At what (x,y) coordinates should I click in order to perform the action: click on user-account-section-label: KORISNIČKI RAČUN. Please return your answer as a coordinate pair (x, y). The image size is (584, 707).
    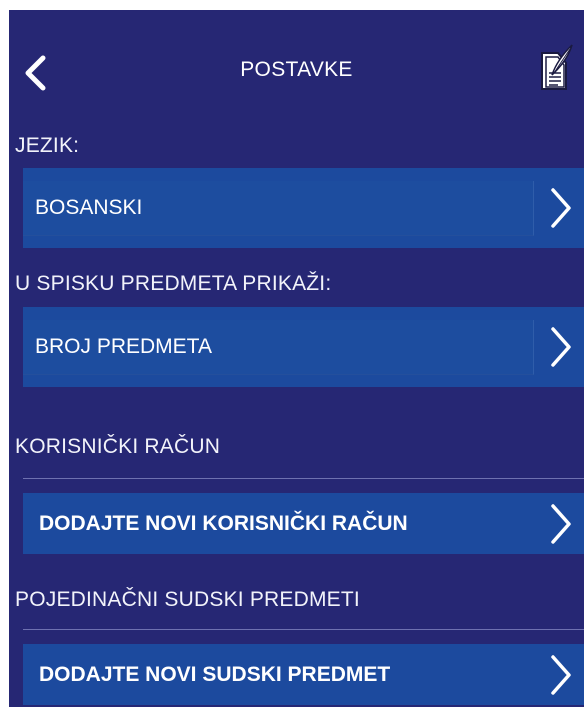
    Looking at the image, I should click on (118, 446).